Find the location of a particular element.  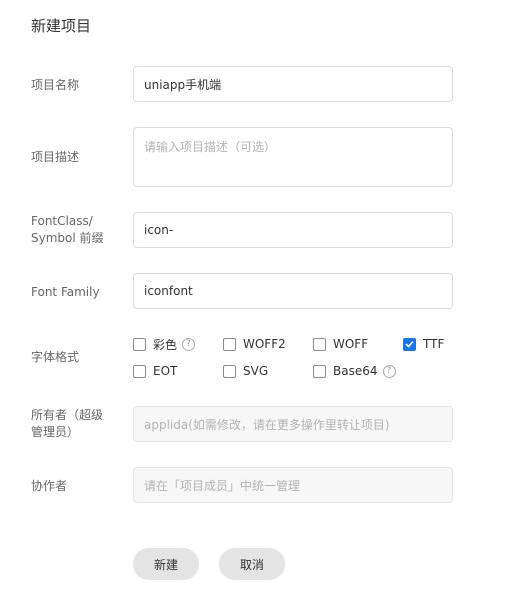

format-option-svg: SVG is located at coordinates (245, 371).